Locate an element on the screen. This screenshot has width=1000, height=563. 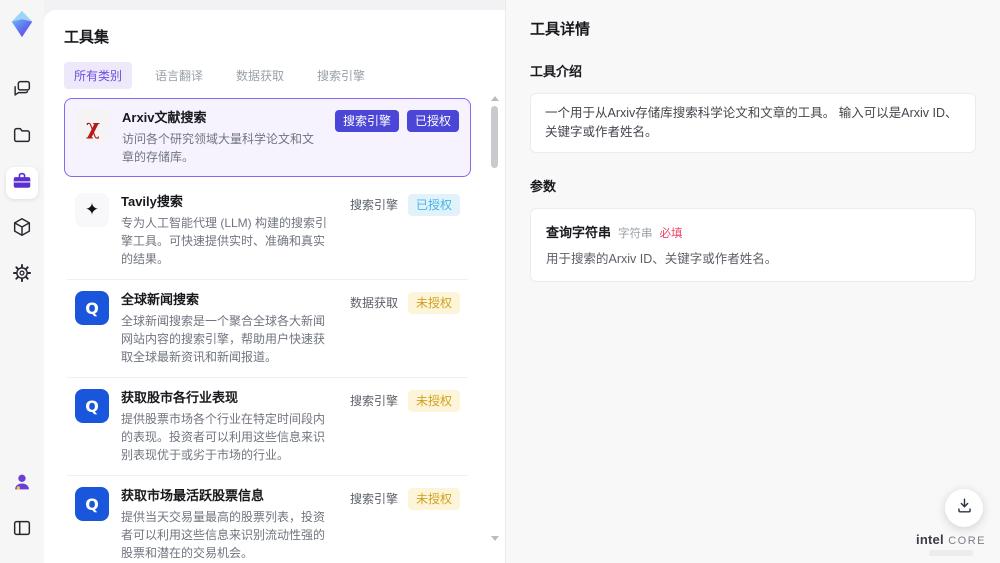
tab-all-categories: 所有类别 is located at coordinates (98, 75).